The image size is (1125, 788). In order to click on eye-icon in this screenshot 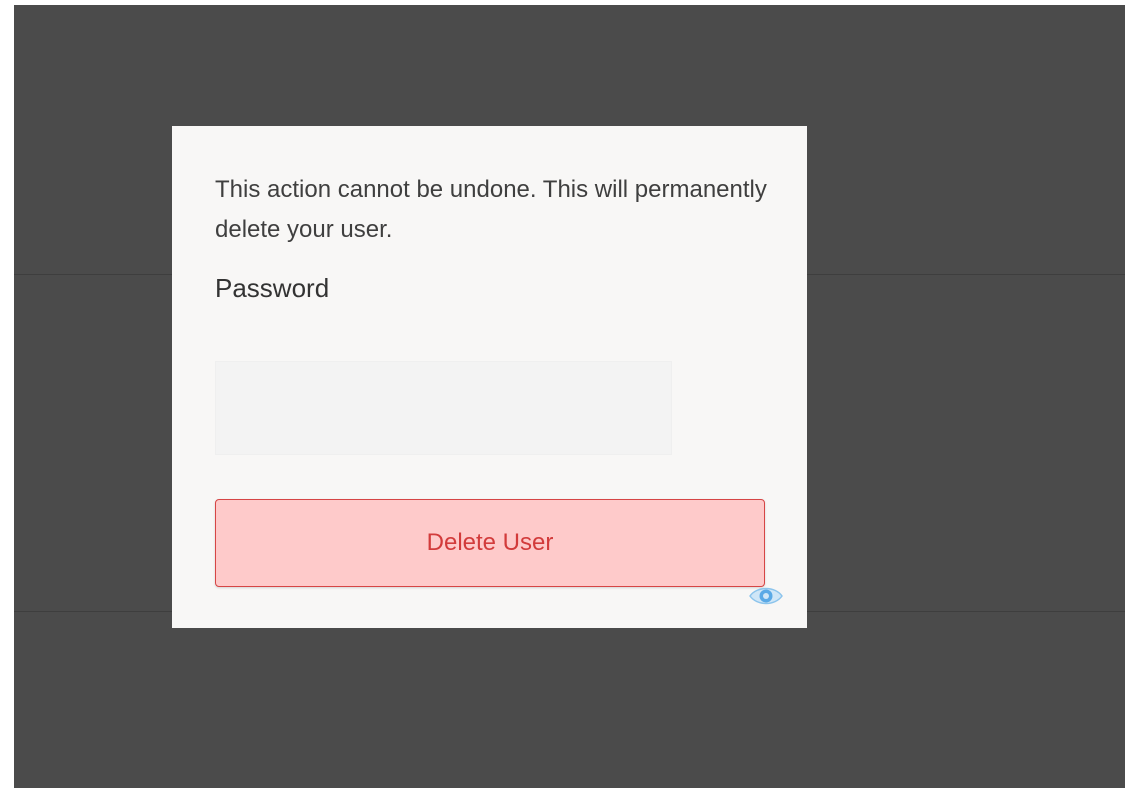, I will do `click(766, 596)`.